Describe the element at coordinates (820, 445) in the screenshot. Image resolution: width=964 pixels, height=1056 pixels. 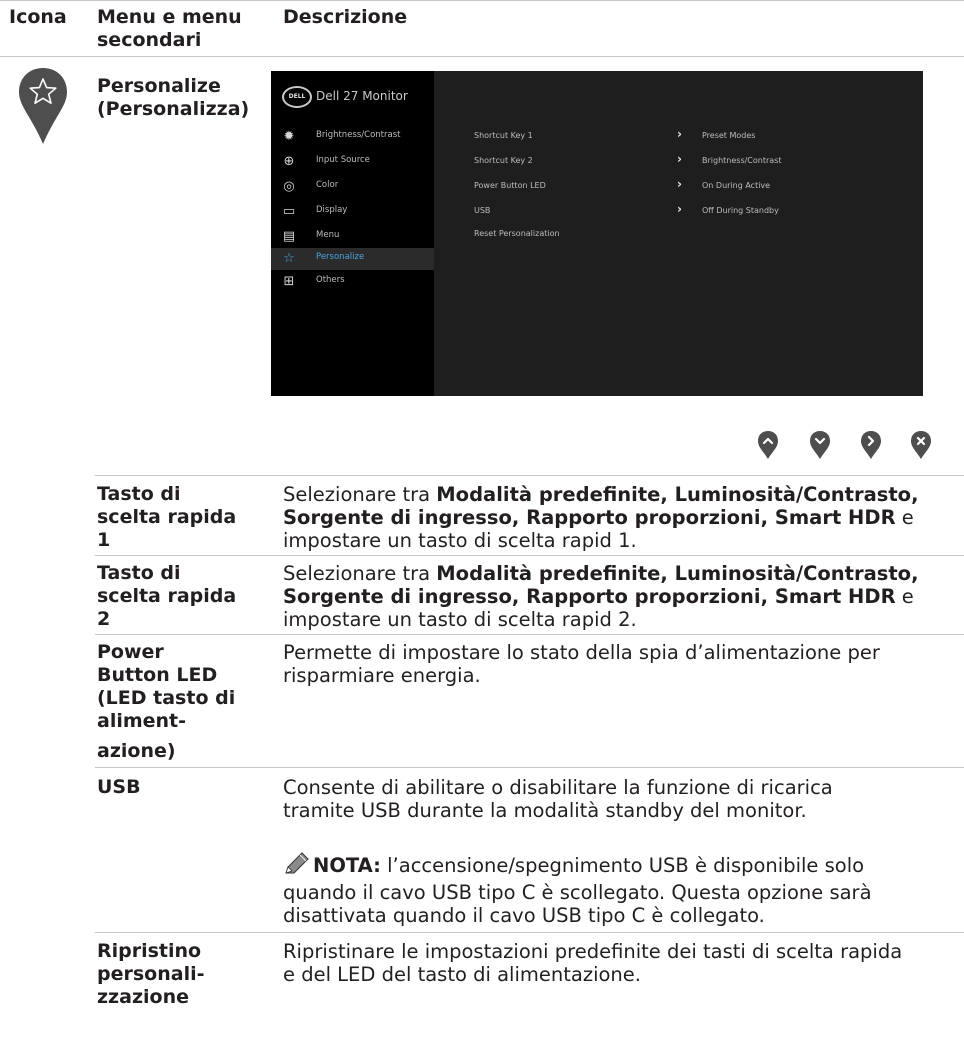
I see `down-icon` at that location.